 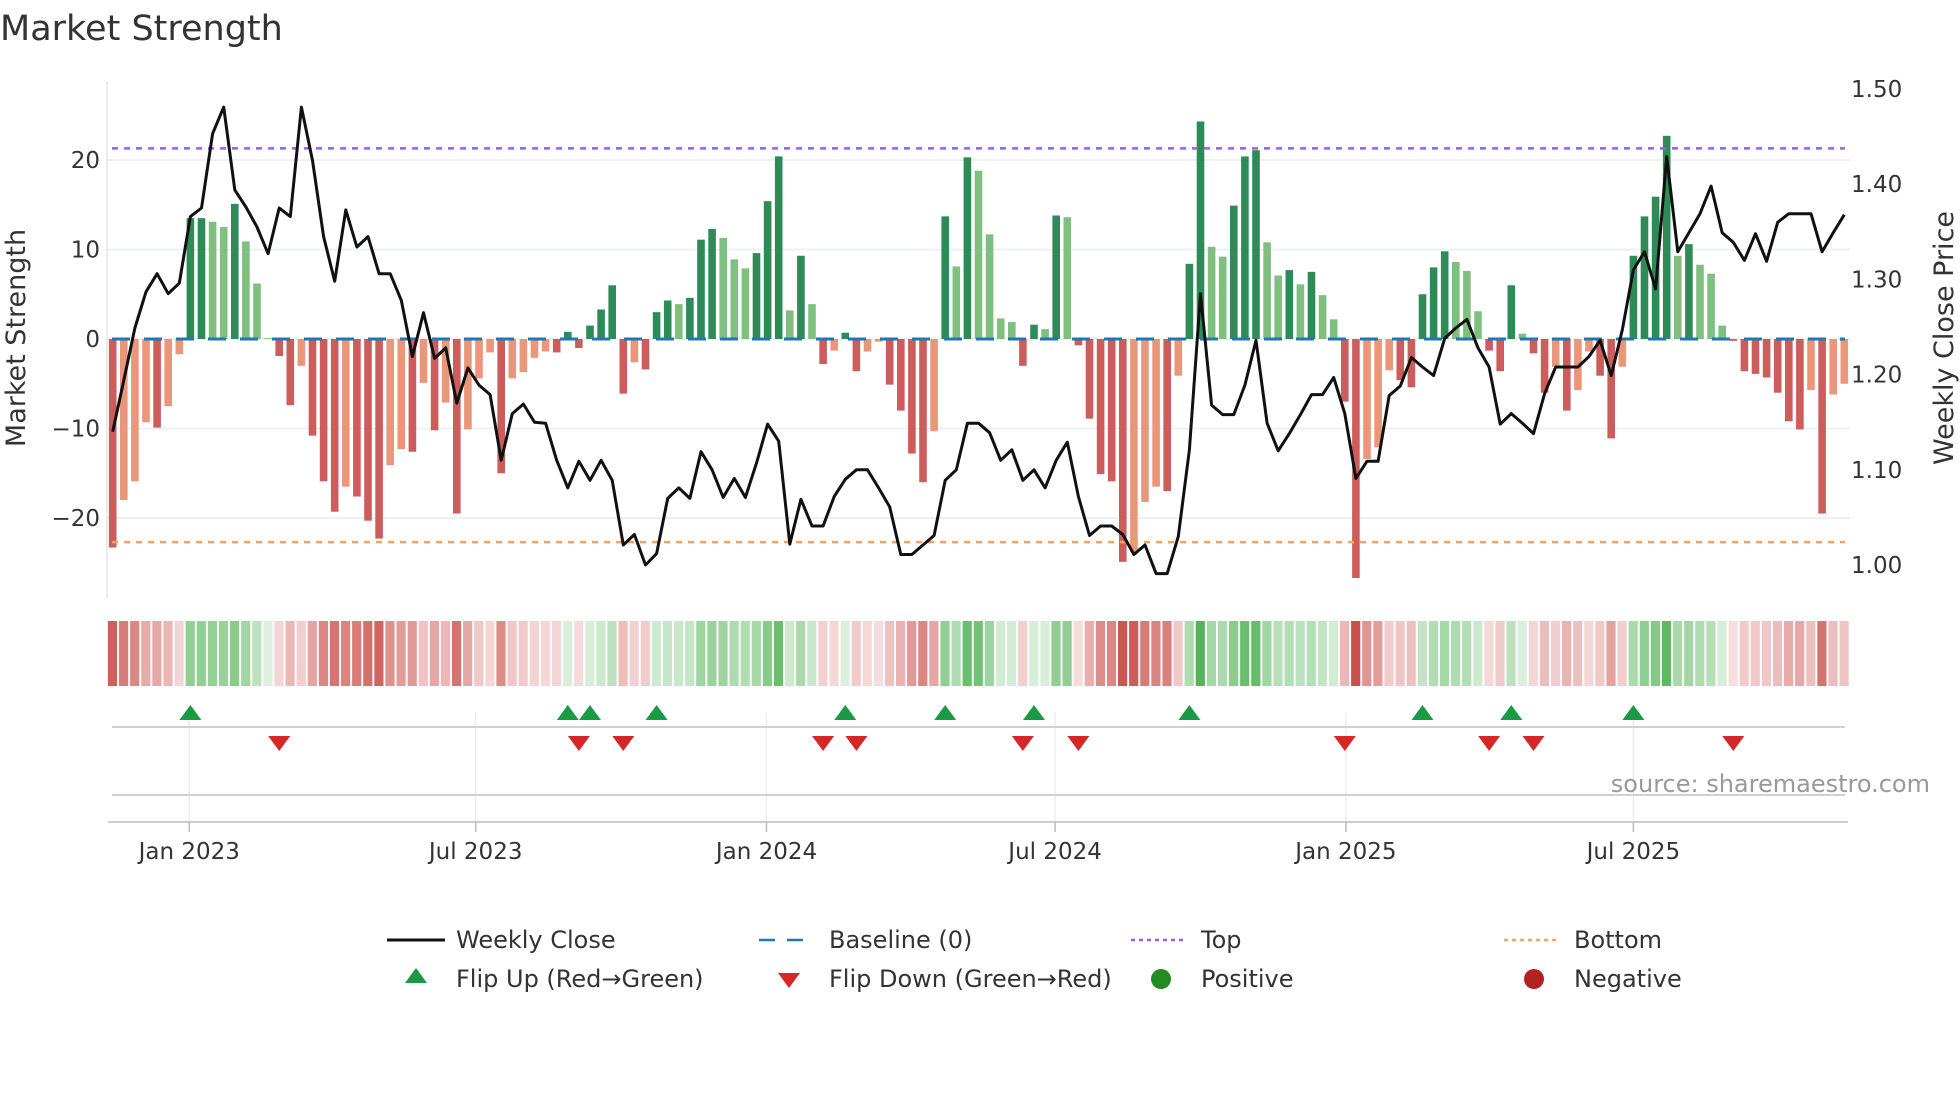 I want to click on triangle-up-icon, so click(x=416, y=975).